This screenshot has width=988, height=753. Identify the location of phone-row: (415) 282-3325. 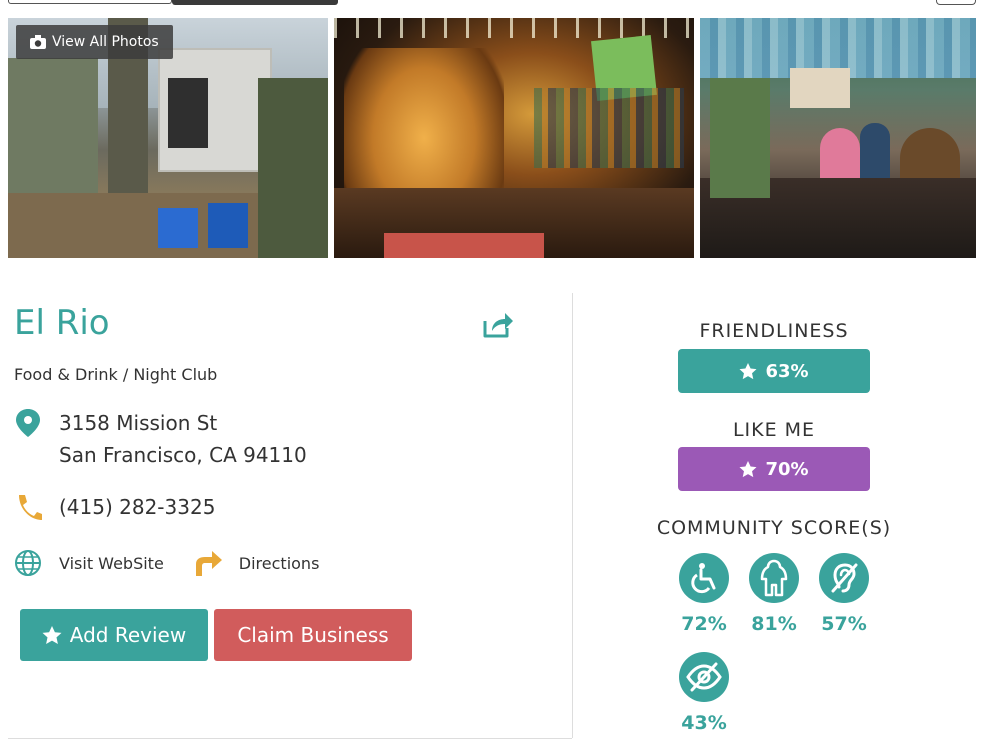
(114, 507).